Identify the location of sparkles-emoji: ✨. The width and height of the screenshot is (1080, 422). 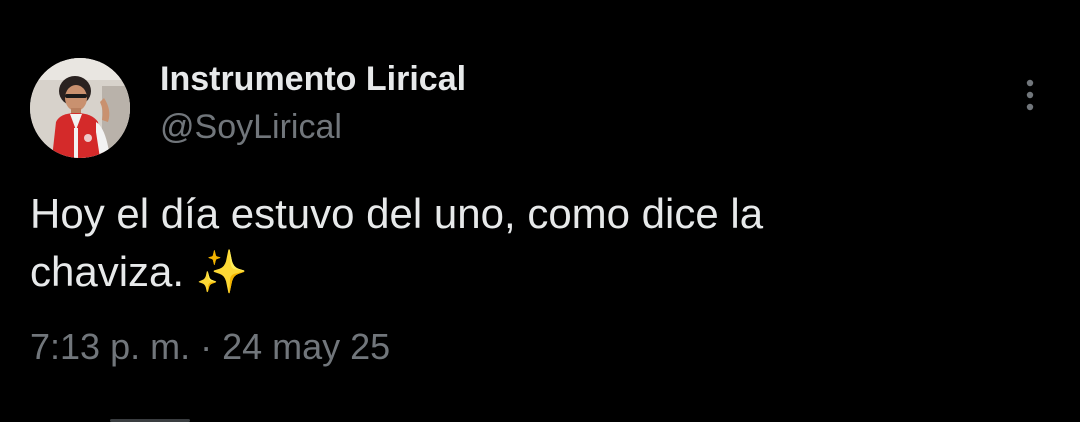
(222, 271).